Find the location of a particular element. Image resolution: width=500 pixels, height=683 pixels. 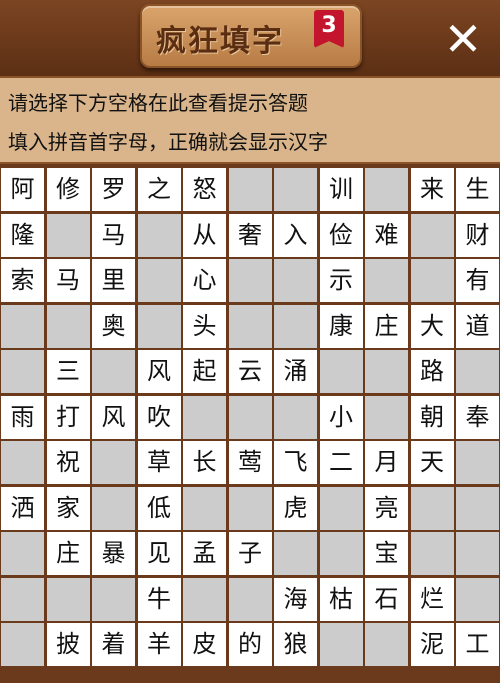

grid-cell: 孟 is located at coordinates (204, 553).